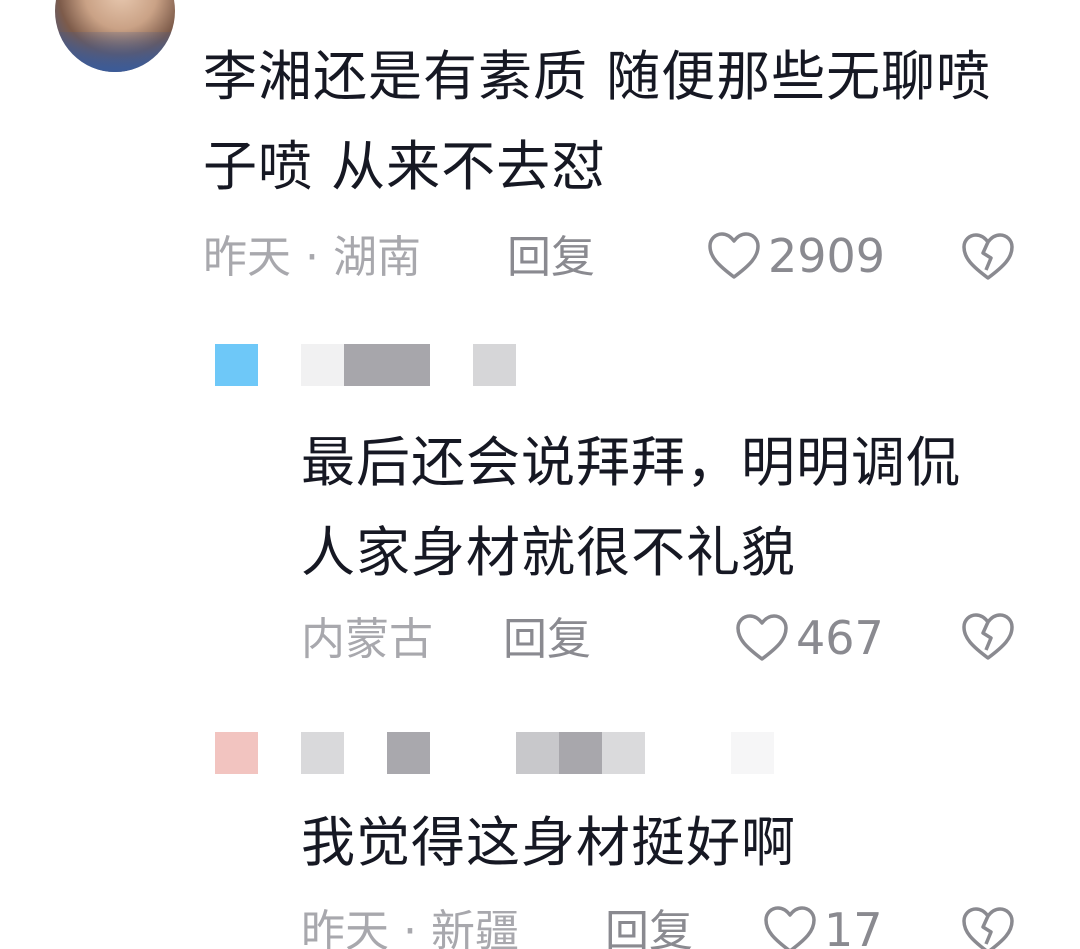 The height and width of the screenshot is (949, 1080). What do you see at coordinates (597, 76) in the screenshot?
I see `comment-text-line: 李湘还是有素质 随便那些无聊喷` at bounding box center [597, 76].